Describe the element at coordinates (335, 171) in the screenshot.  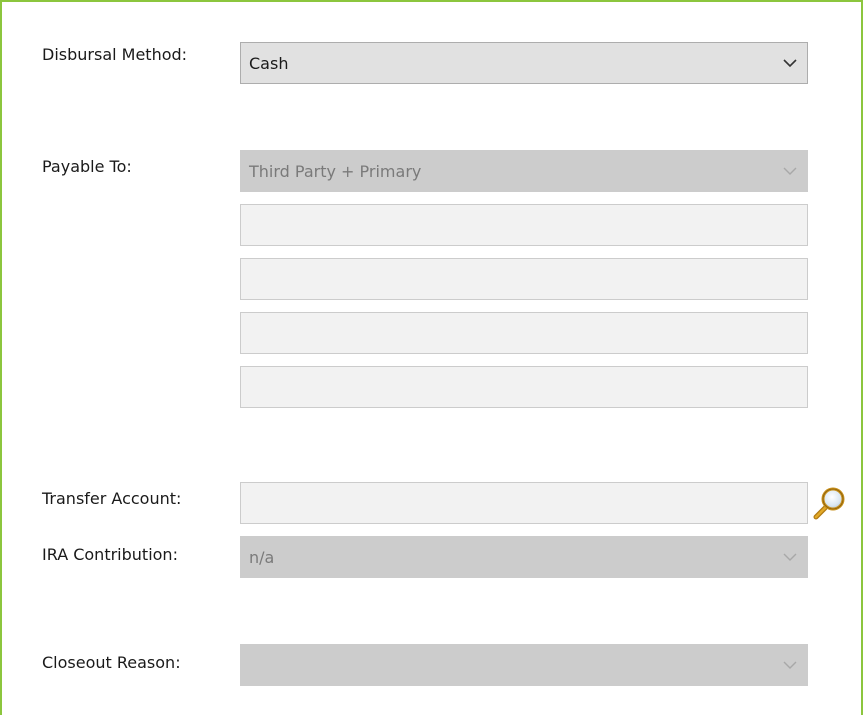
I see `payable-to-value: Third Party + Primary` at that location.